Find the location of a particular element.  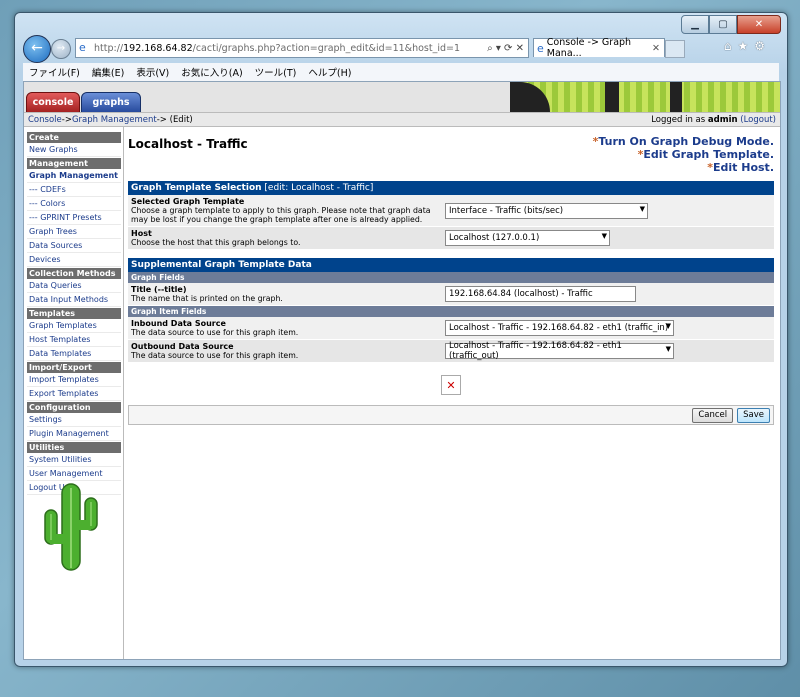

sidebar-item-plugin-management: Plugin Management is located at coordinates (74, 434).